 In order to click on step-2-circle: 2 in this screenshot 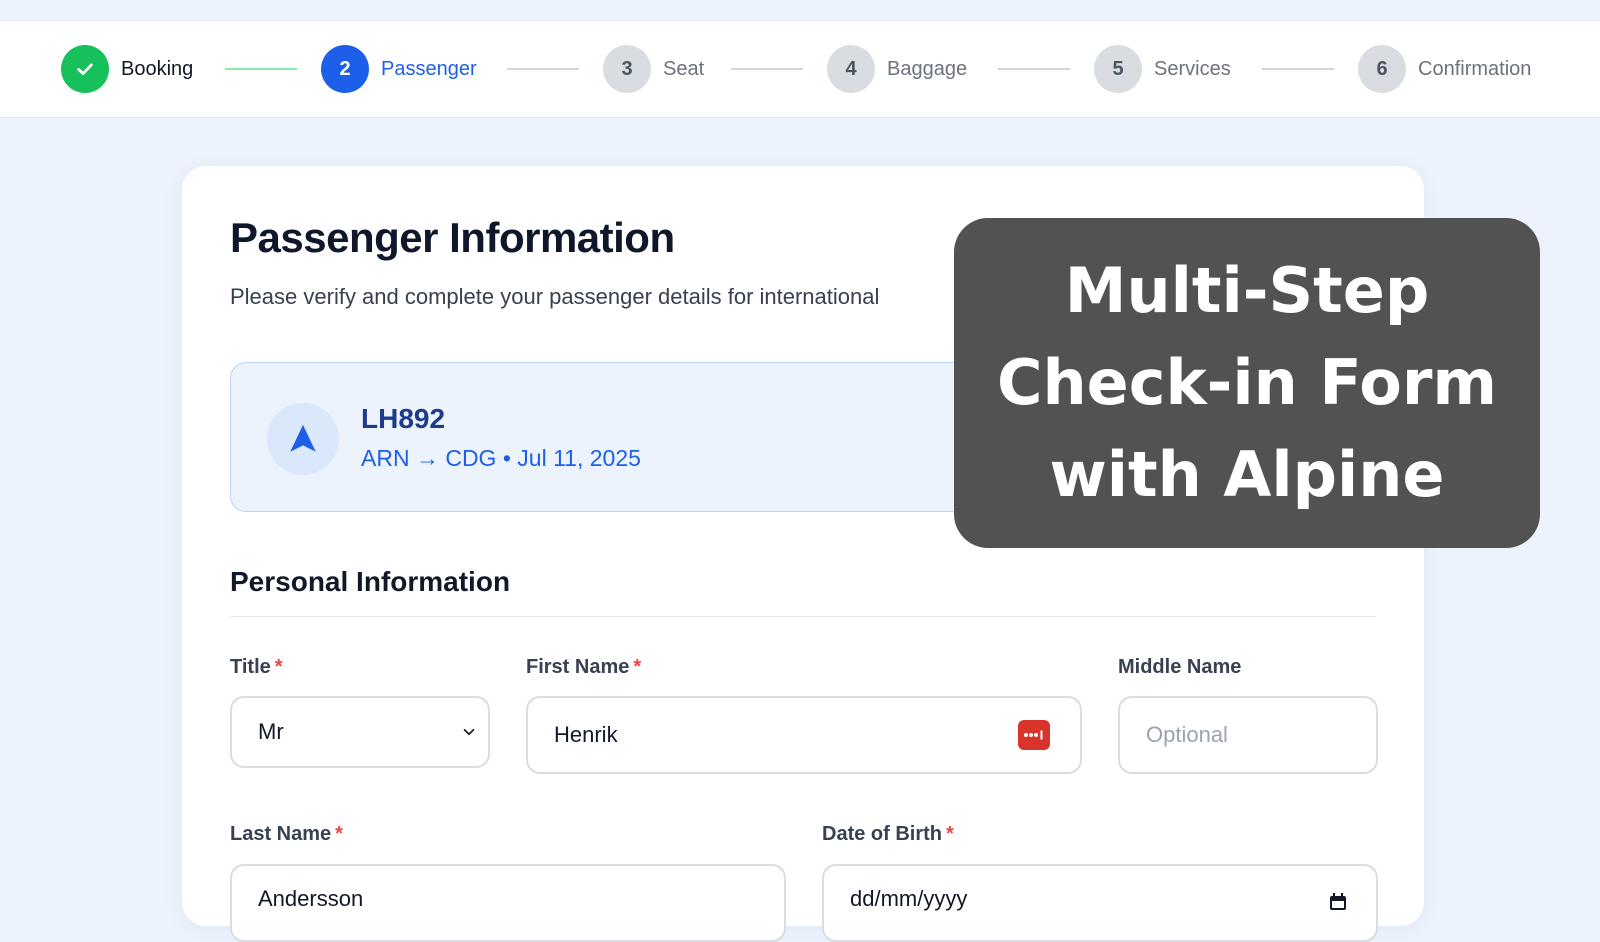, I will do `click(345, 69)`.